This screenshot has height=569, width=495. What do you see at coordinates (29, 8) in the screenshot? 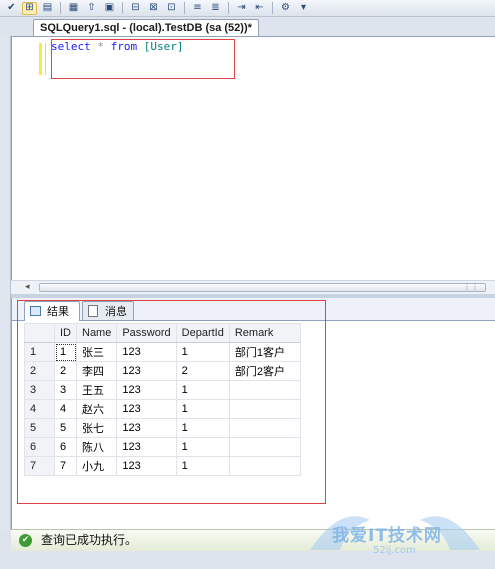
I see `query-designer-icon: ⊞` at bounding box center [29, 8].